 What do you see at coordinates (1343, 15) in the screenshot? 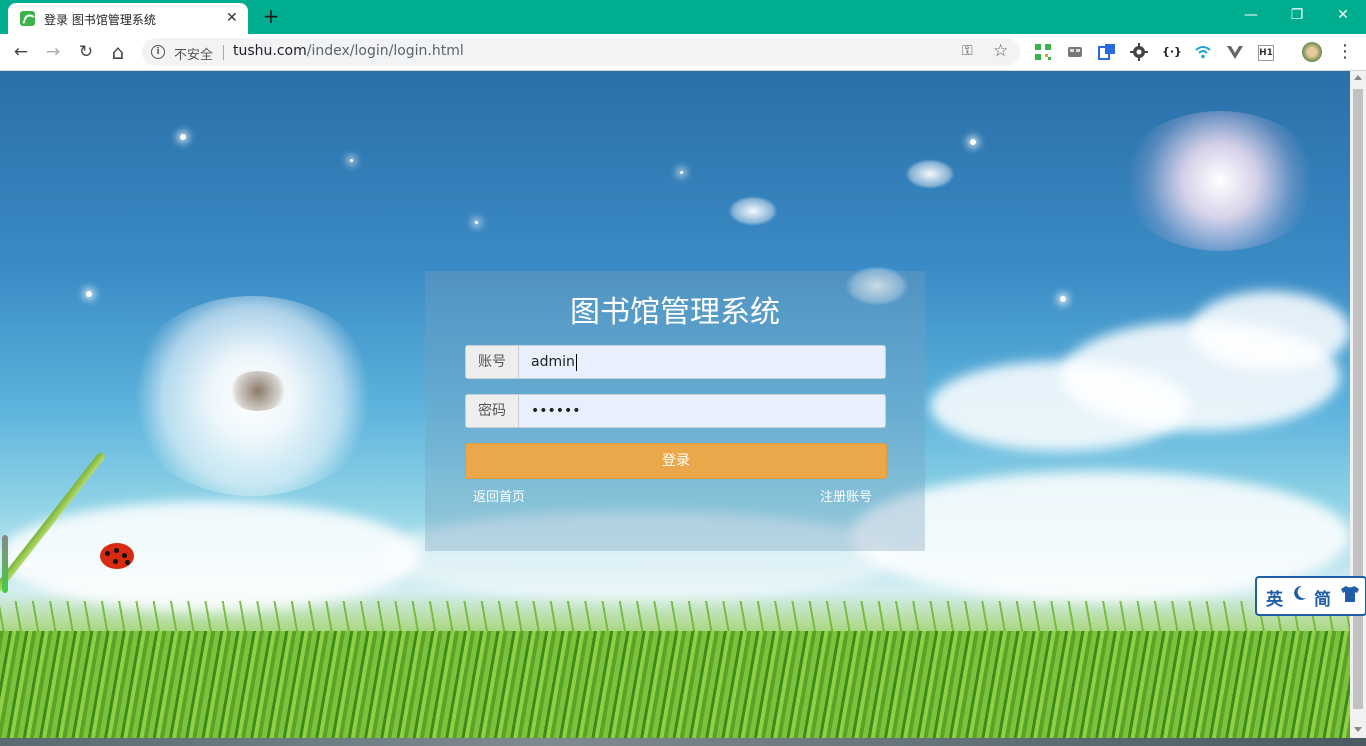
I see `close-window-button: ✕` at bounding box center [1343, 15].